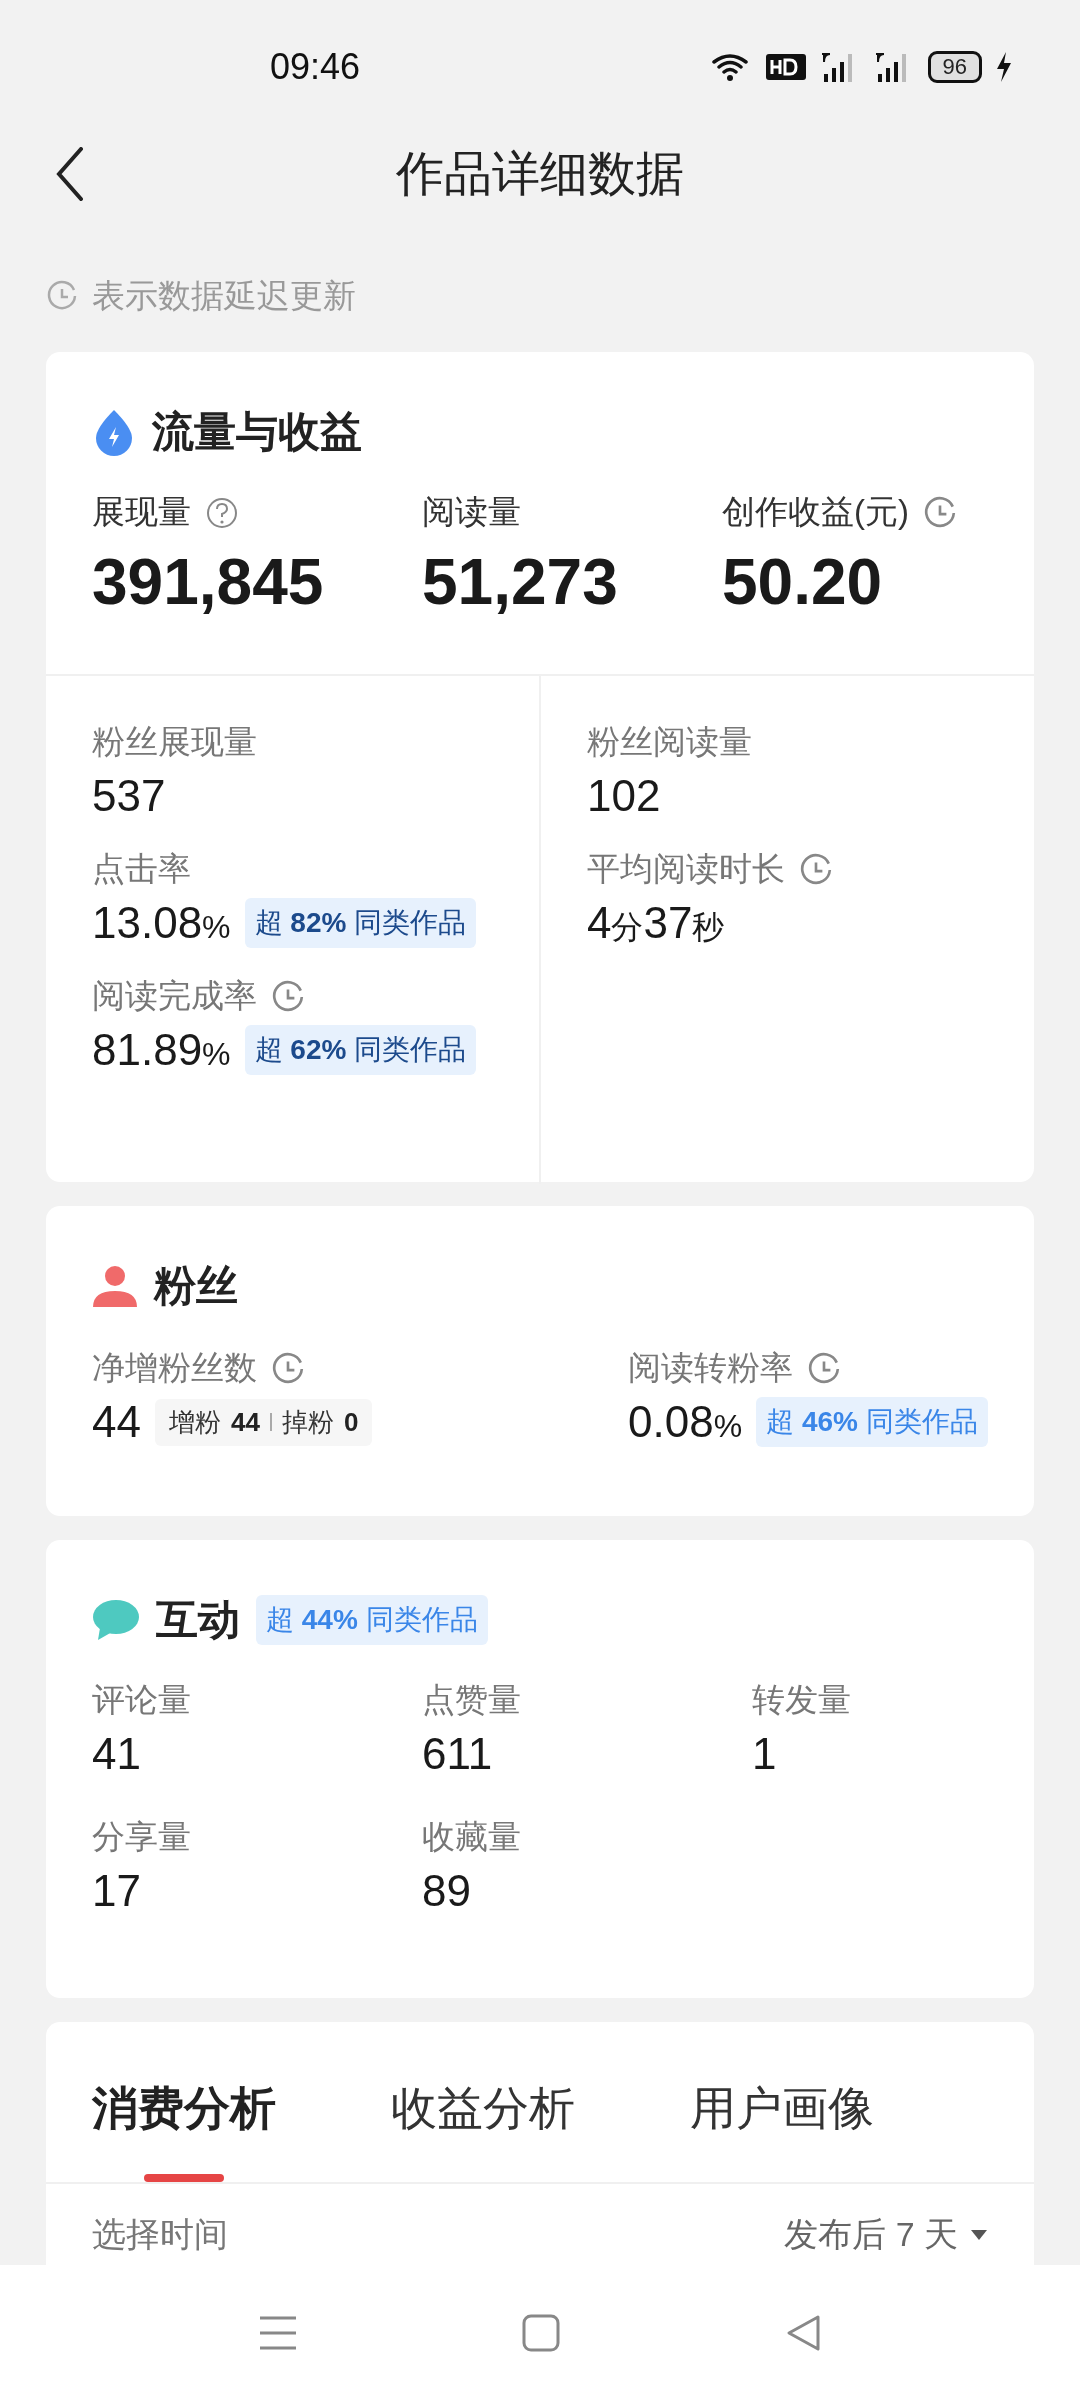 This screenshot has height=2400, width=1080. Describe the element at coordinates (360, 1050) in the screenshot. I see `comparison-badge: 超 62% 同类作品` at that location.